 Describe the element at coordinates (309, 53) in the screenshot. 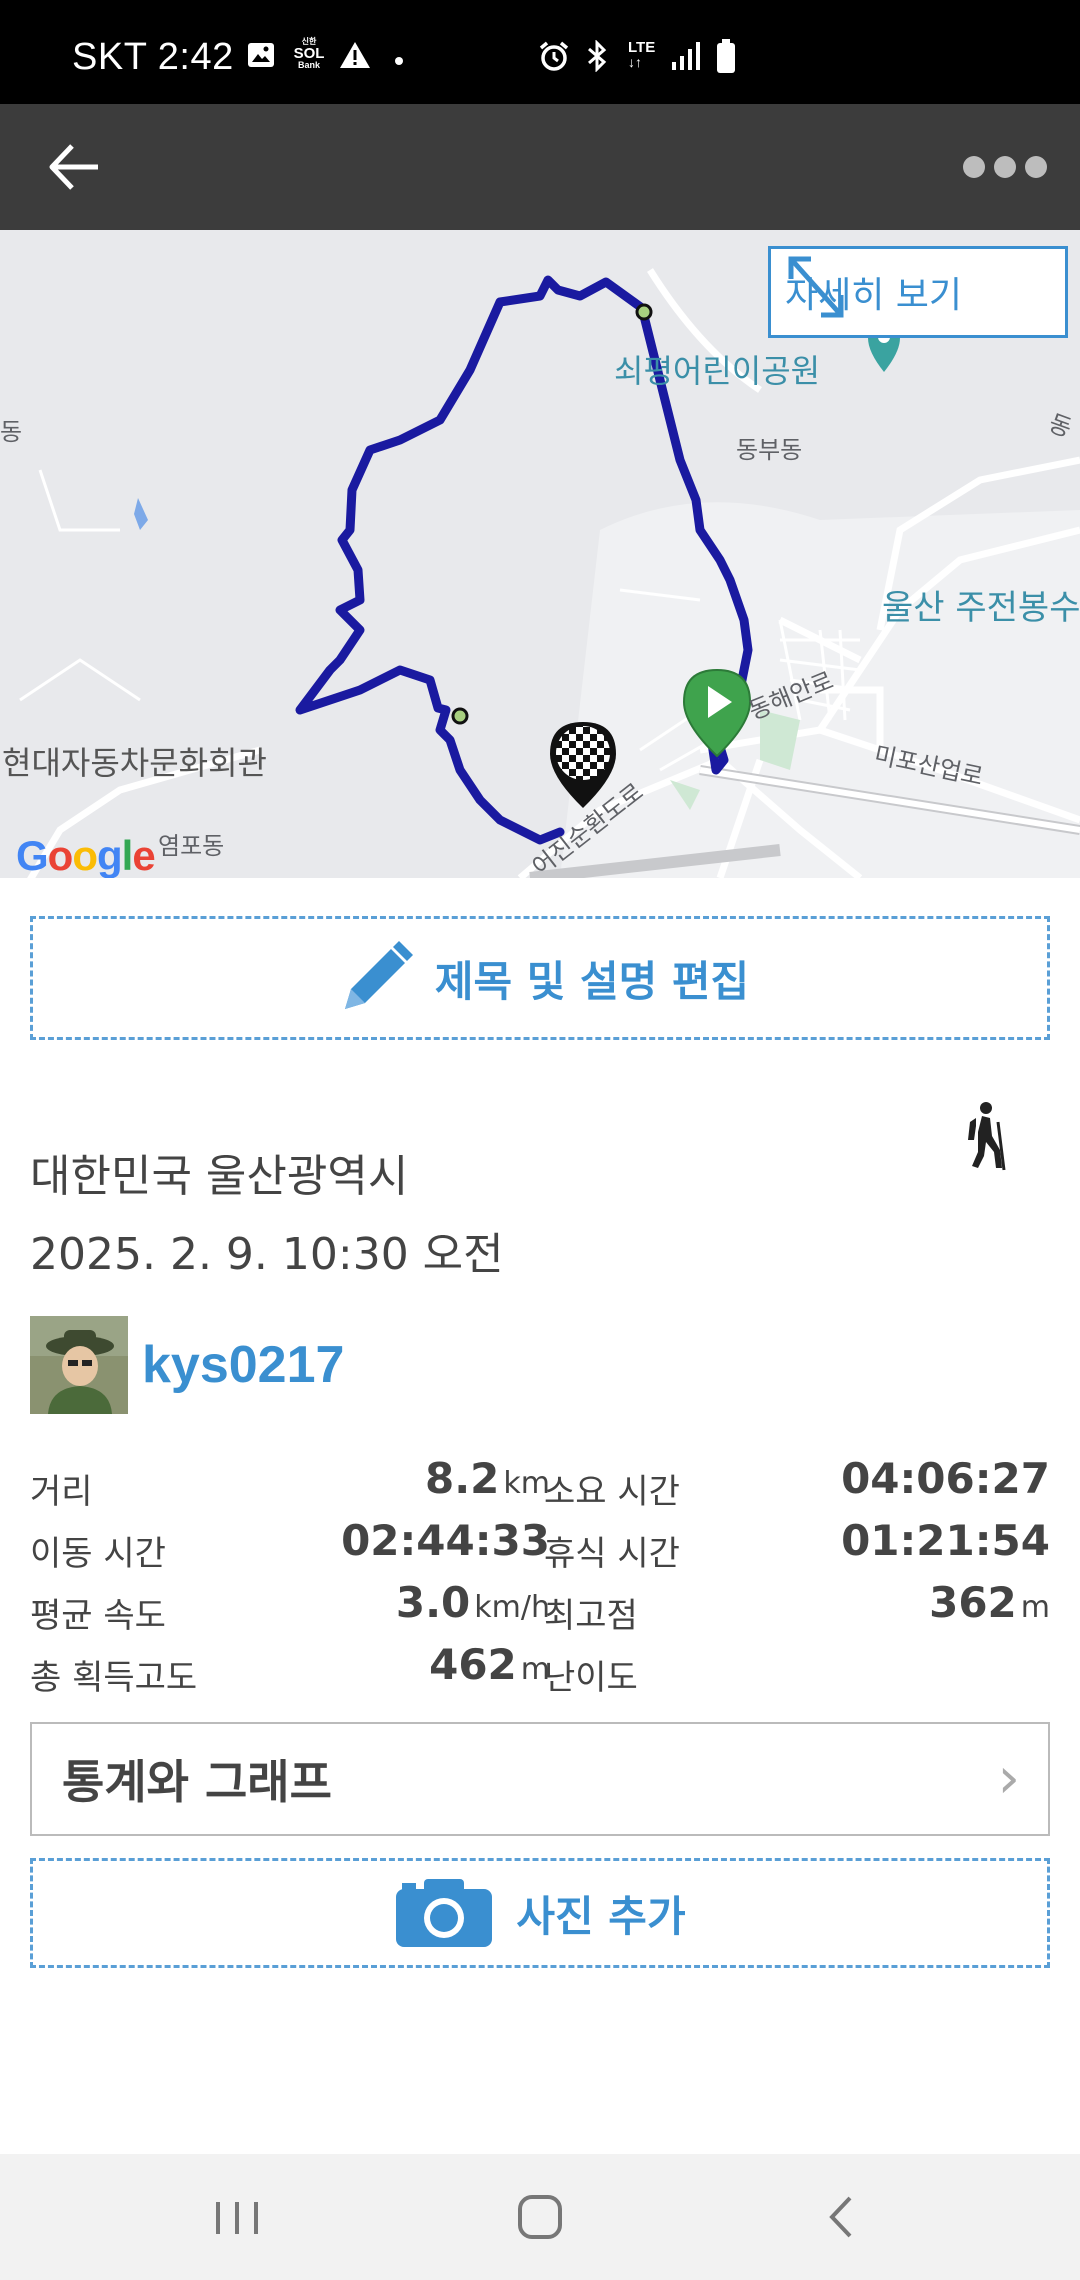

I see `bank-notification-icon: 신한 SOL Bank` at that location.